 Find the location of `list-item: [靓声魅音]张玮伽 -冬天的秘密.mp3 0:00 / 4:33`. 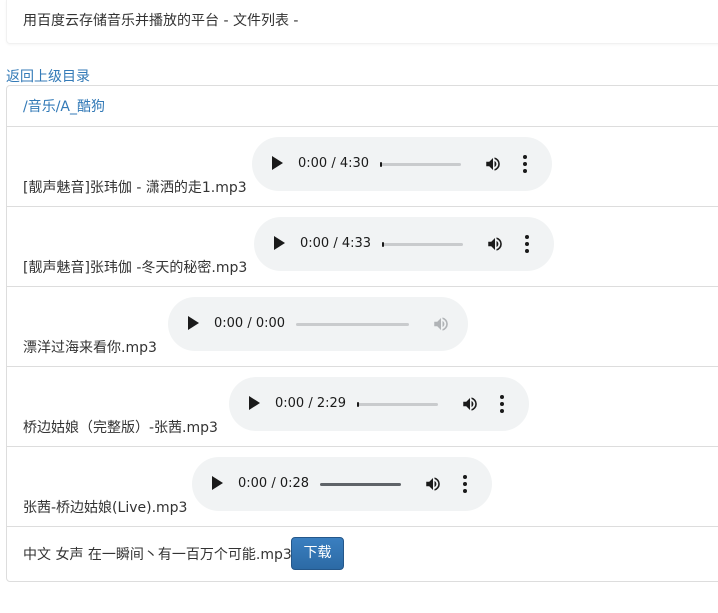

list-item: [靓声魅音]张玮伽 -冬天的秘密.mp3 0:00 / 4:33 is located at coordinates (362, 247).